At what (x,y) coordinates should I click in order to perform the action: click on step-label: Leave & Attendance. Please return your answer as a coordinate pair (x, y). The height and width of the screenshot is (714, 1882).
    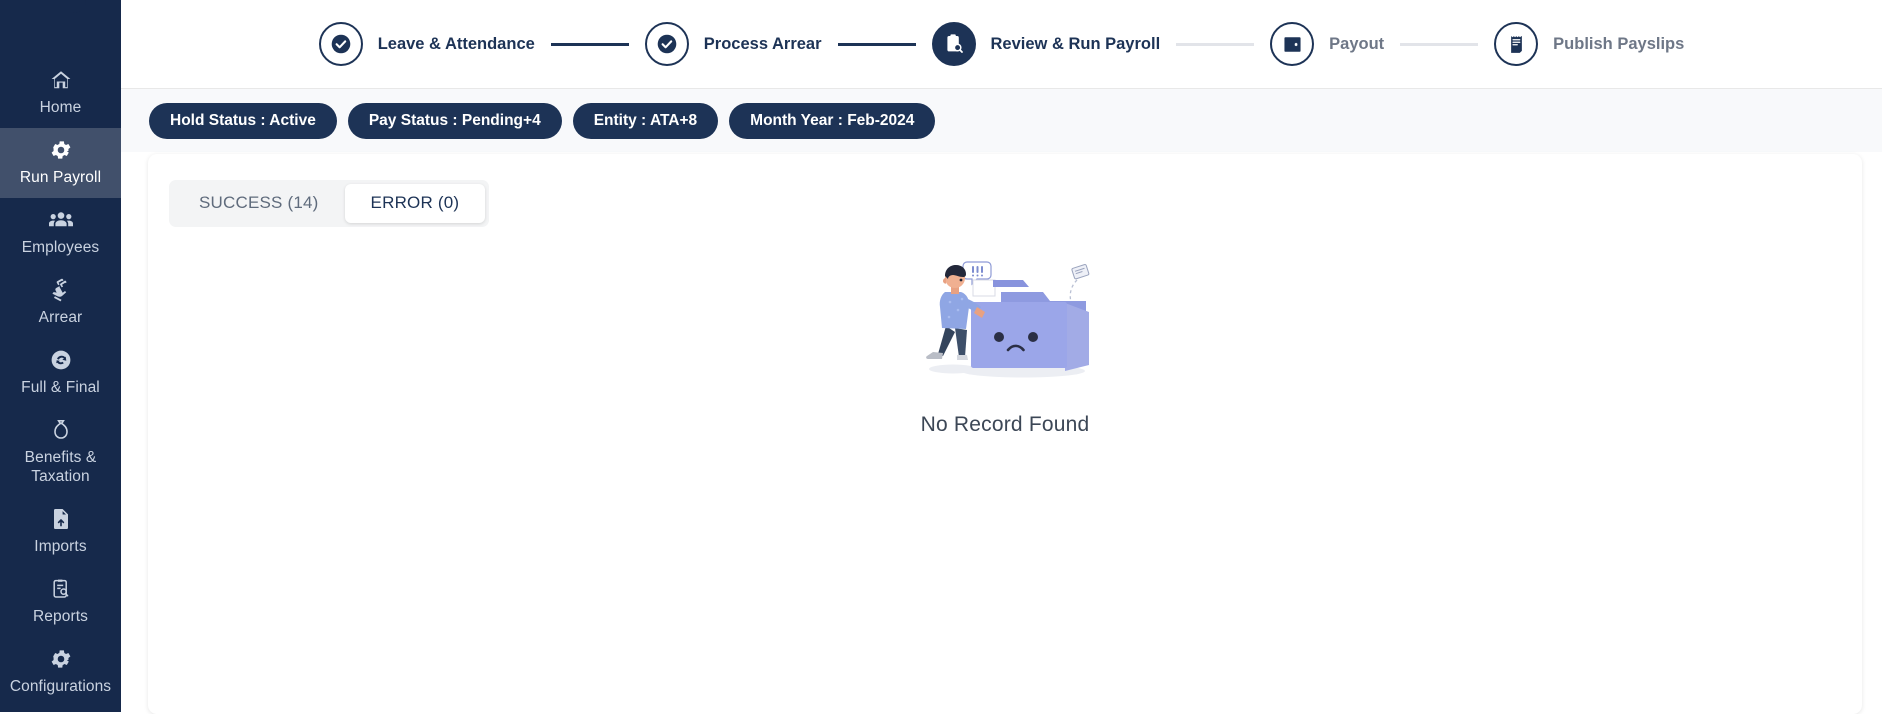
    Looking at the image, I should click on (456, 43).